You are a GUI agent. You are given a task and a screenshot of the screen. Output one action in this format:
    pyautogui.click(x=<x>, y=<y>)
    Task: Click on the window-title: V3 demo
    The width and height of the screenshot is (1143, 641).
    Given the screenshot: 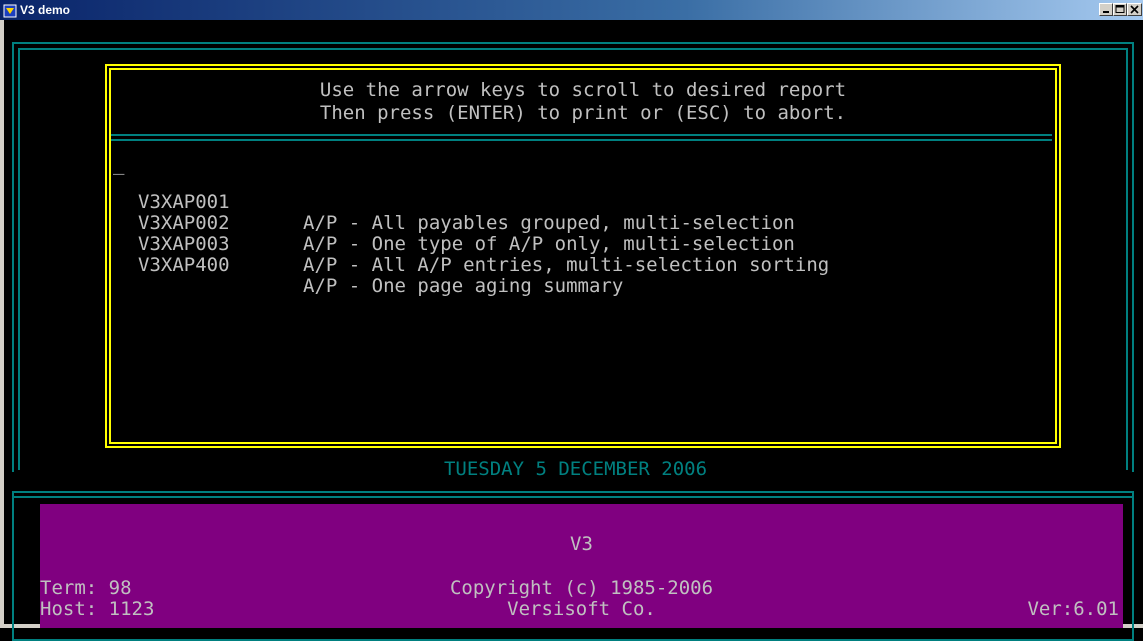 What is the action you would take?
    pyautogui.click(x=45, y=10)
    